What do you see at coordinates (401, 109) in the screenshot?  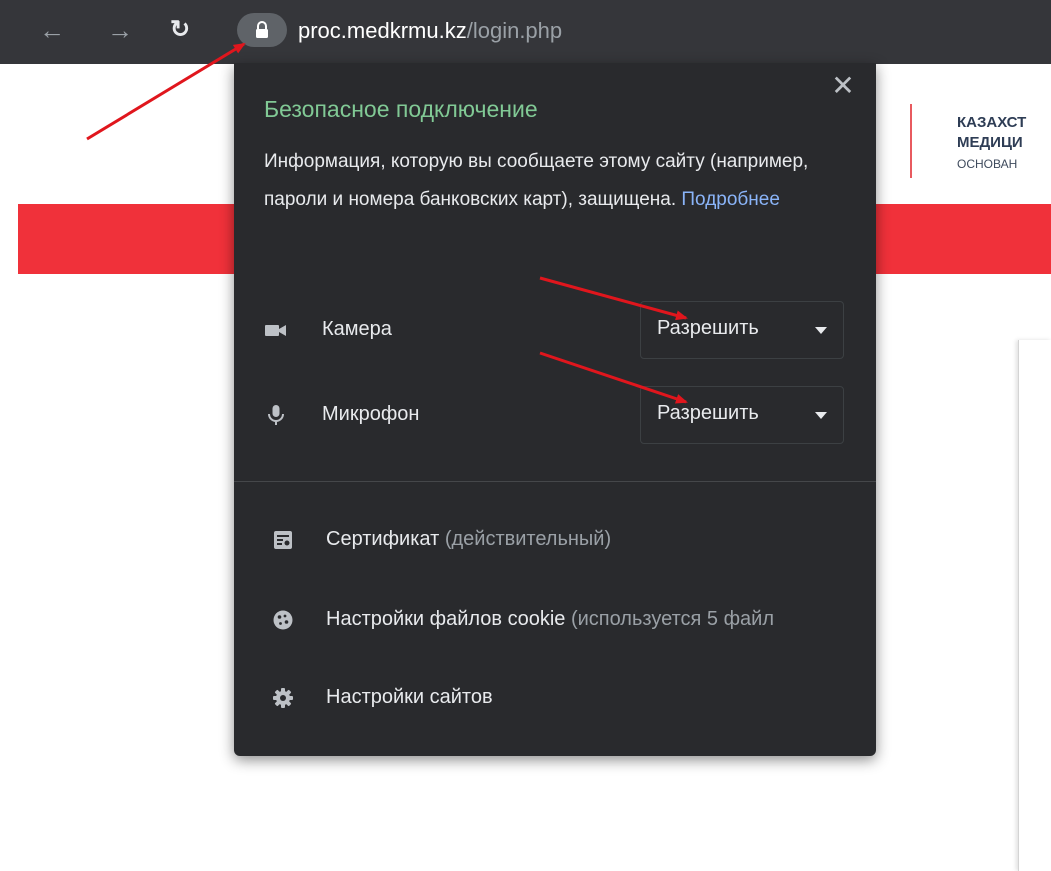 I see `connection-title: Безопасное подключение` at bounding box center [401, 109].